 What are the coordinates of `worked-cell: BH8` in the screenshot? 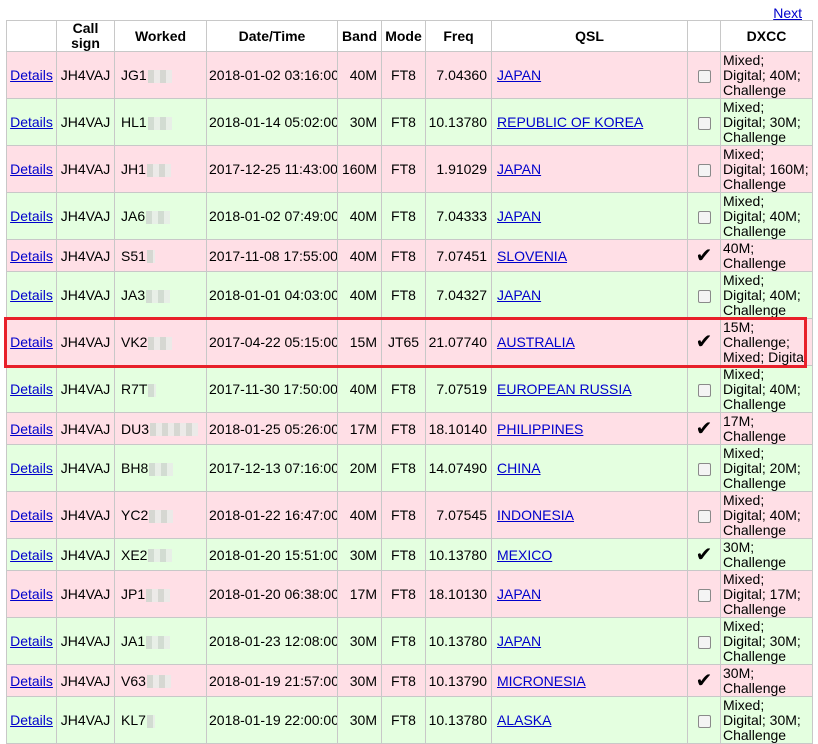 It's located at (160, 468).